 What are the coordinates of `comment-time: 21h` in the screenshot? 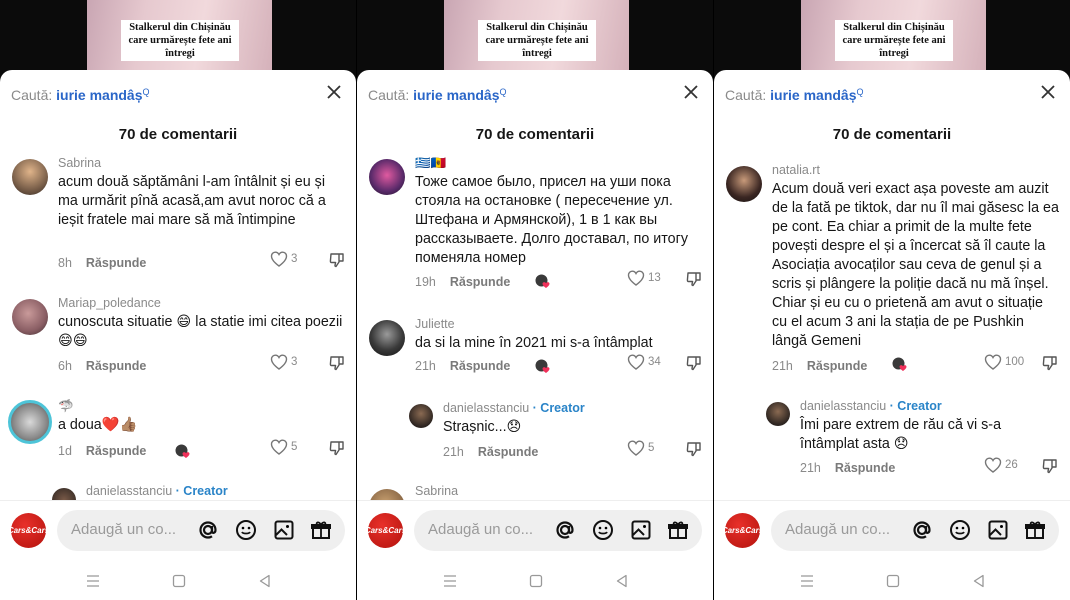 It's located at (810, 468).